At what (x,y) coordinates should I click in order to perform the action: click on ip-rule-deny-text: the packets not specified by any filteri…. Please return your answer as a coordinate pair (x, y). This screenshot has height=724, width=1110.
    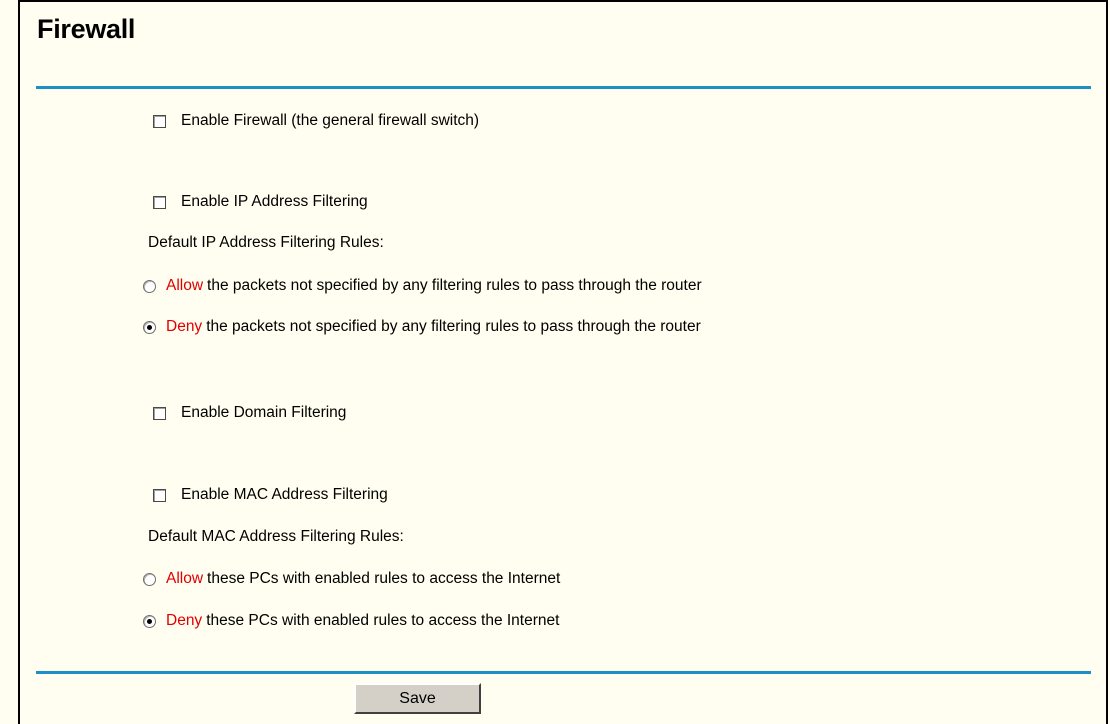
    Looking at the image, I should click on (453, 326).